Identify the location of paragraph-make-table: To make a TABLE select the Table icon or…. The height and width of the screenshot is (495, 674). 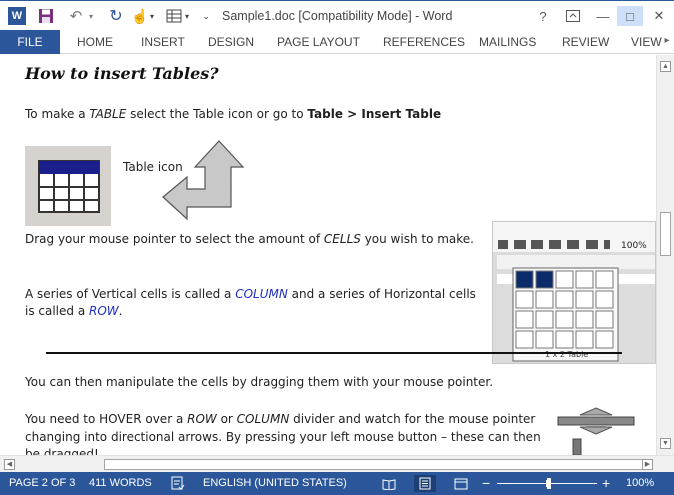
(233, 114).